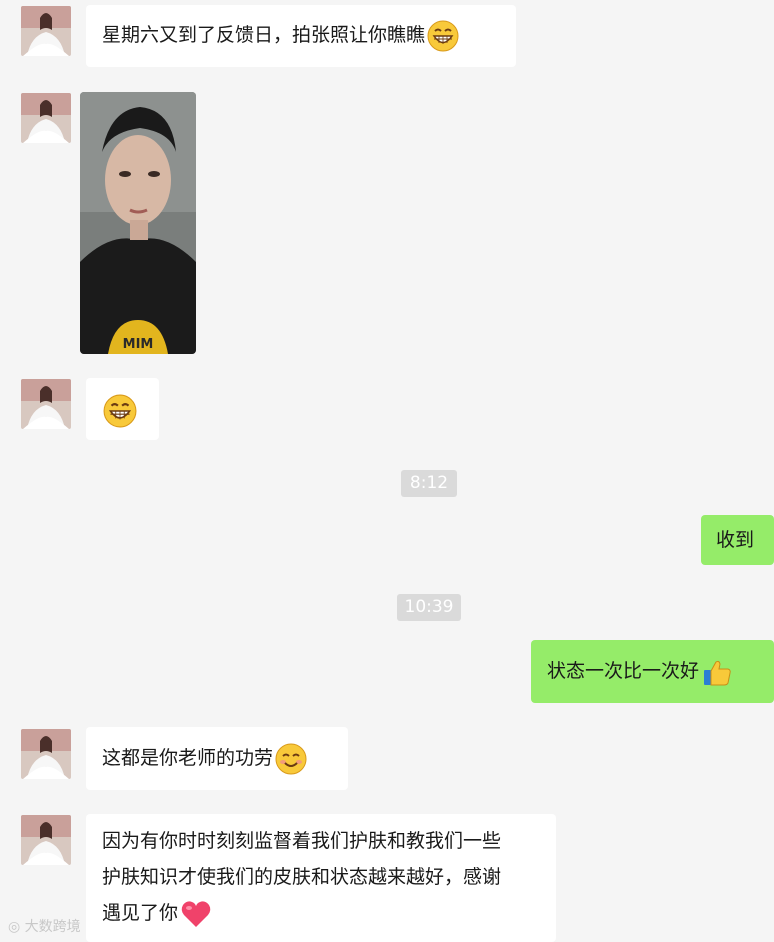 This screenshot has width=774, height=942. What do you see at coordinates (196, 914) in the screenshot?
I see `heart-emoji-icon` at bounding box center [196, 914].